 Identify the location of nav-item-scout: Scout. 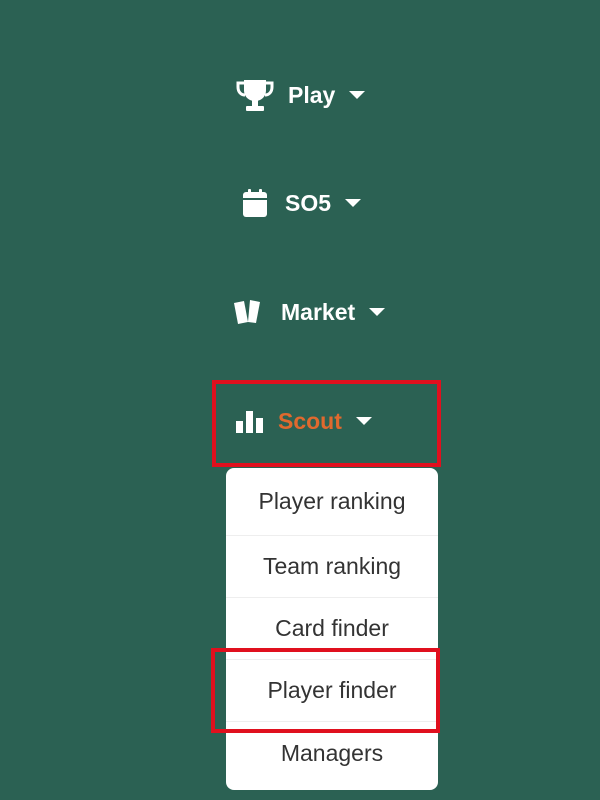
(304, 421).